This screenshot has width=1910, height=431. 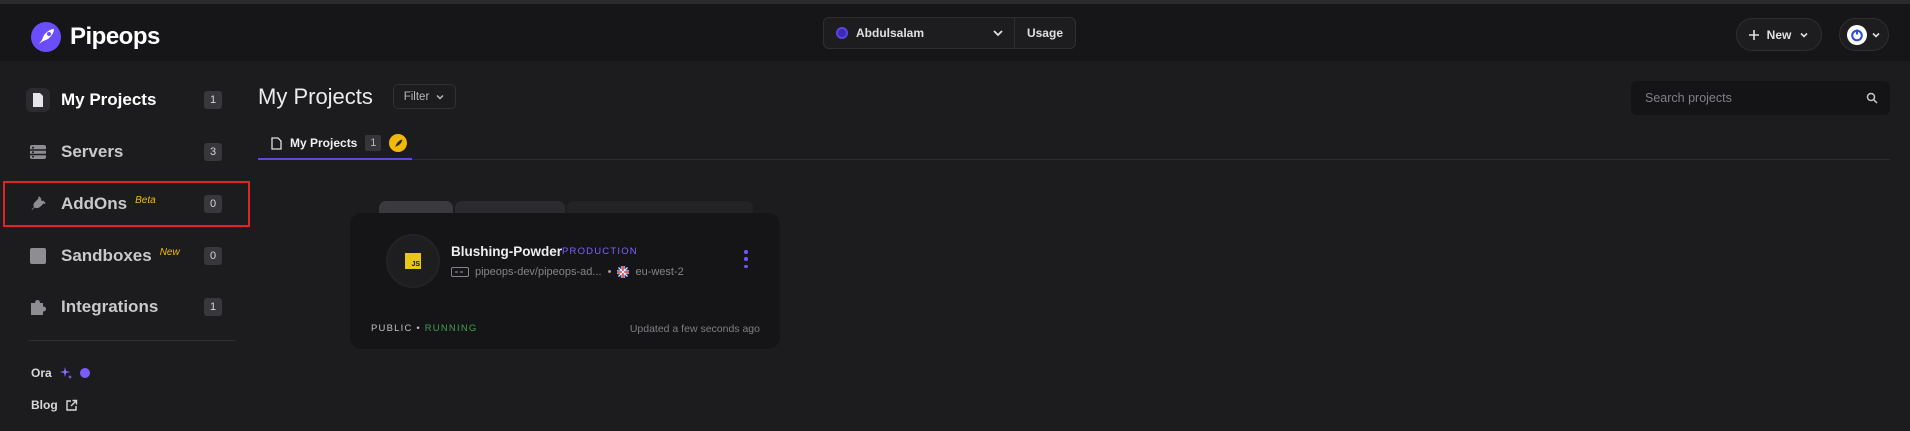 I want to click on sidebar-item-label: My Projects, so click(x=109, y=99).